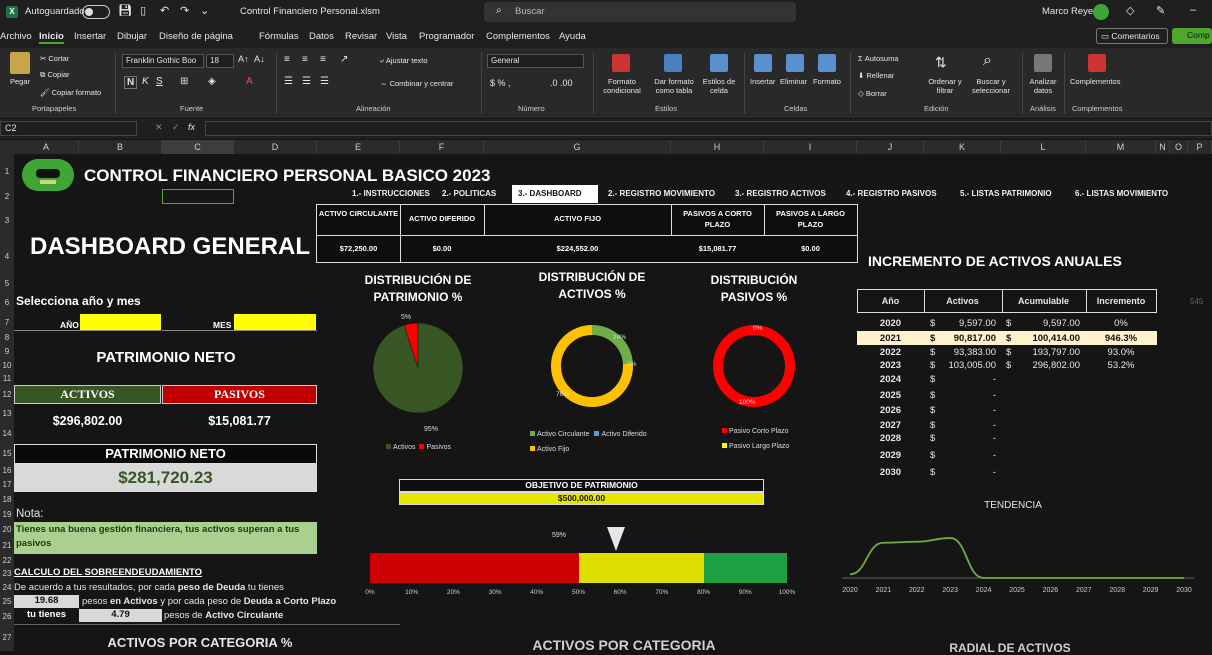 The width and height of the screenshot is (1212, 655). I want to click on diamond-icon: ◇, so click(1130, 10).